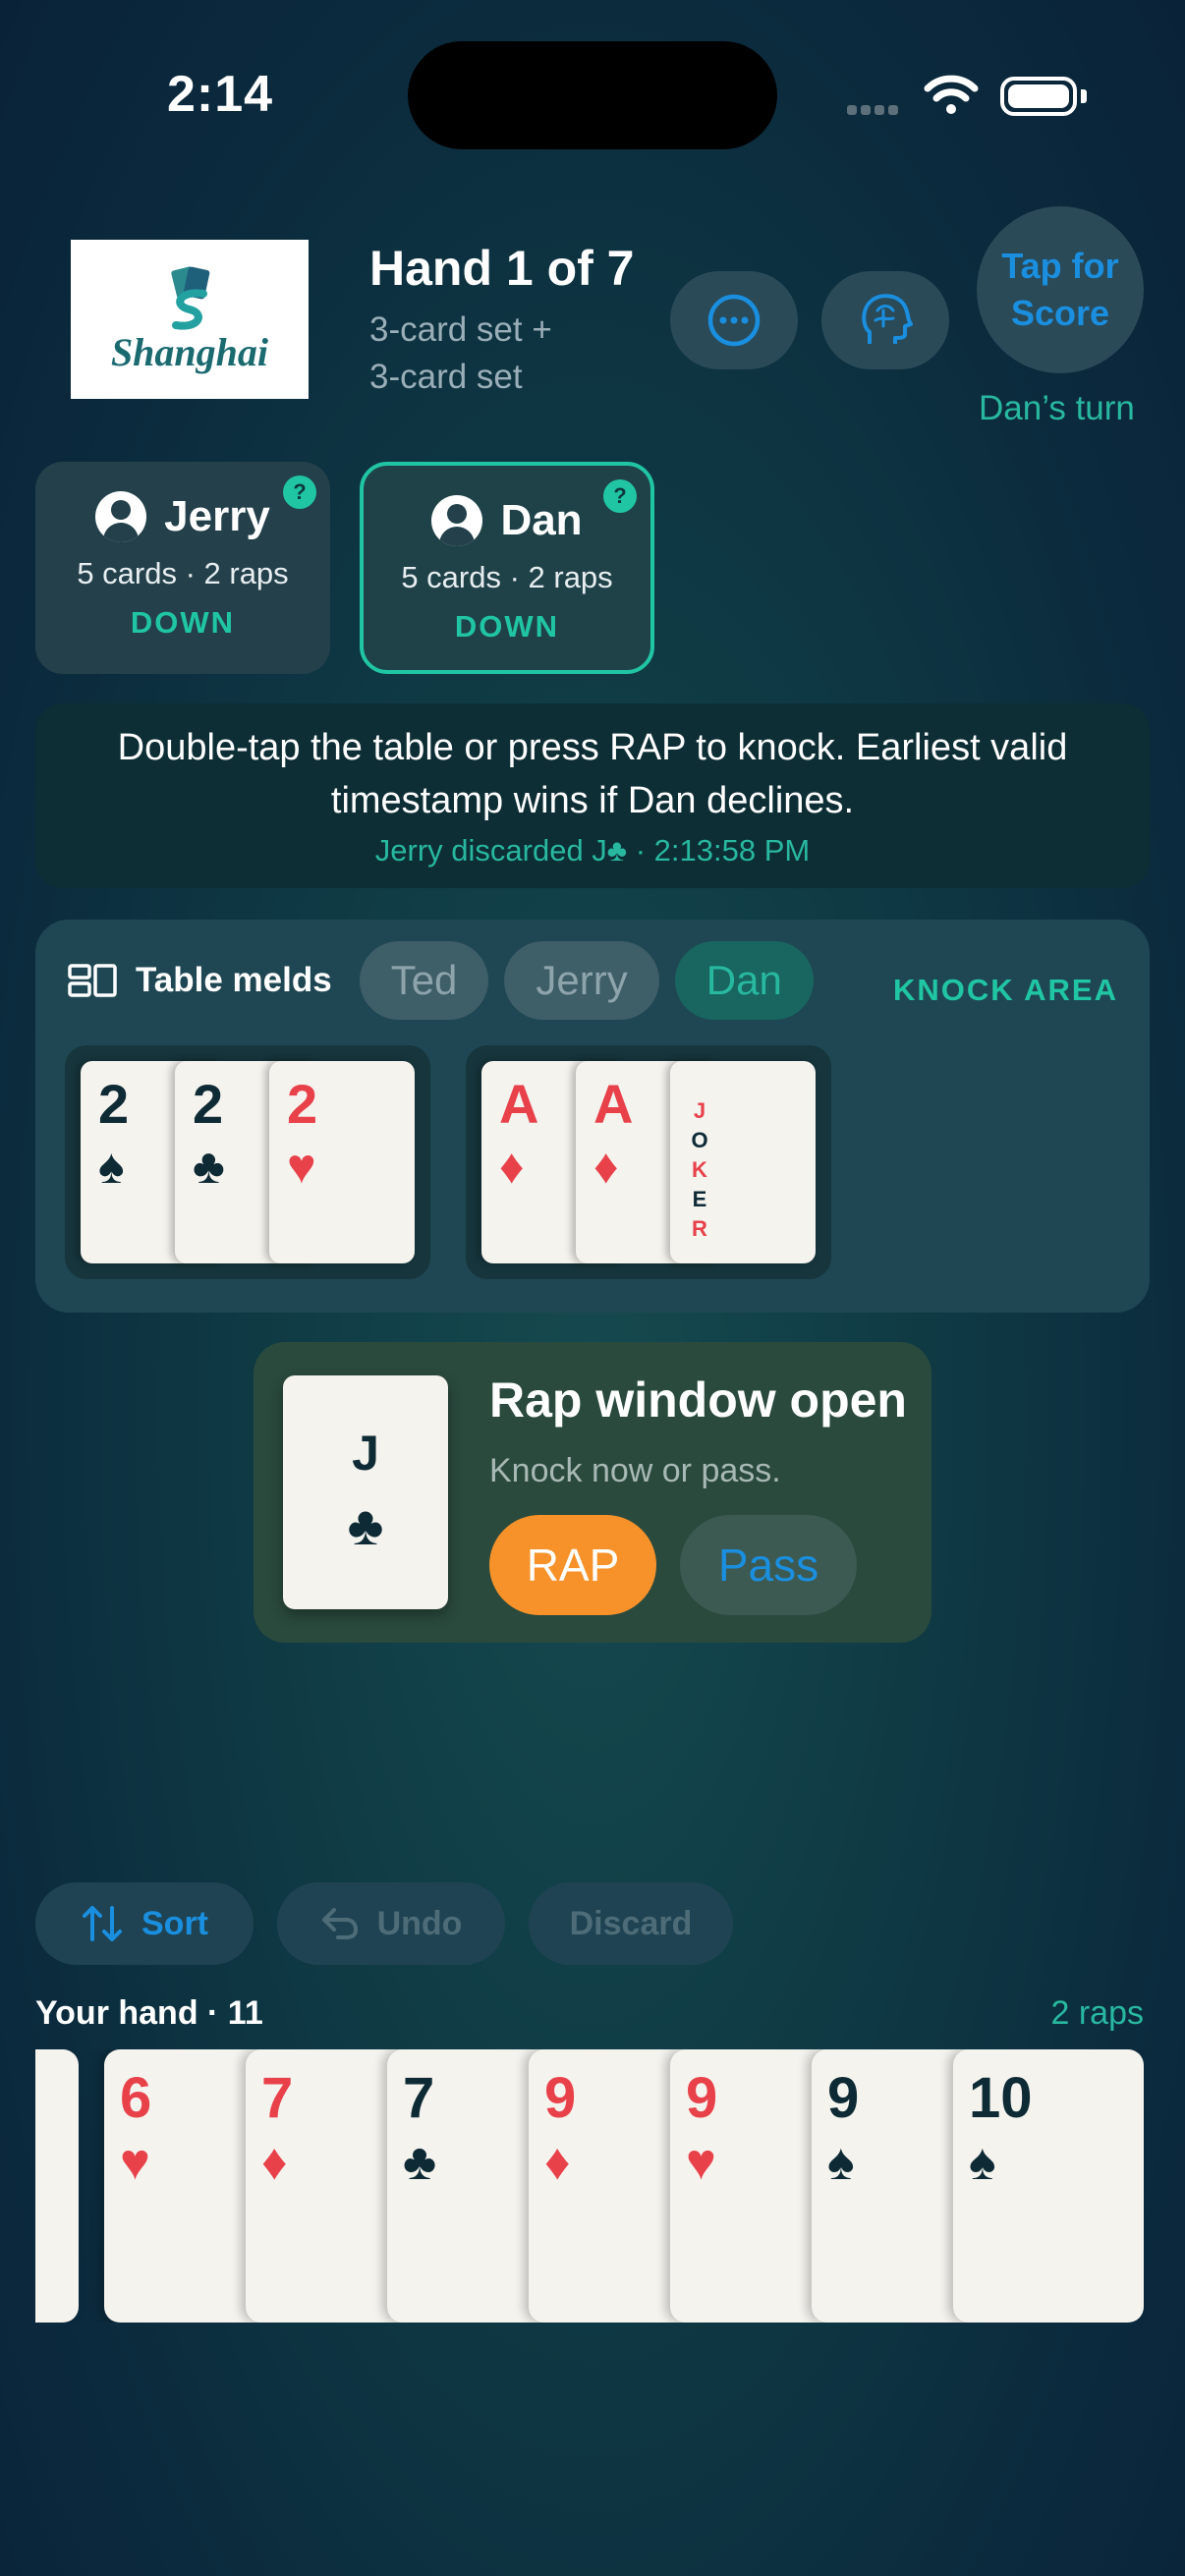 The image size is (1185, 2576). I want to click on joker-letter: R, so click(699, 1228).